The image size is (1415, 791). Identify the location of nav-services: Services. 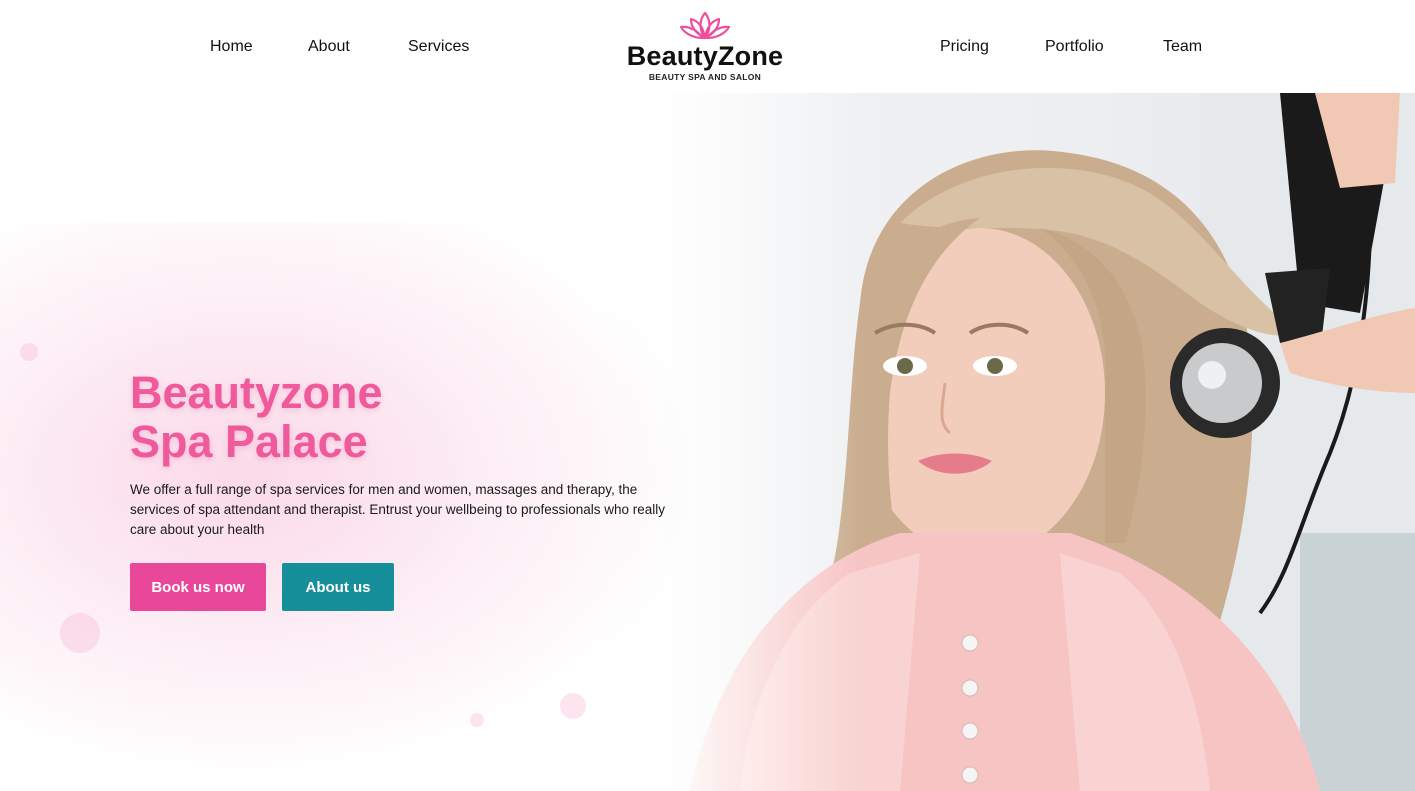
(438, 47).